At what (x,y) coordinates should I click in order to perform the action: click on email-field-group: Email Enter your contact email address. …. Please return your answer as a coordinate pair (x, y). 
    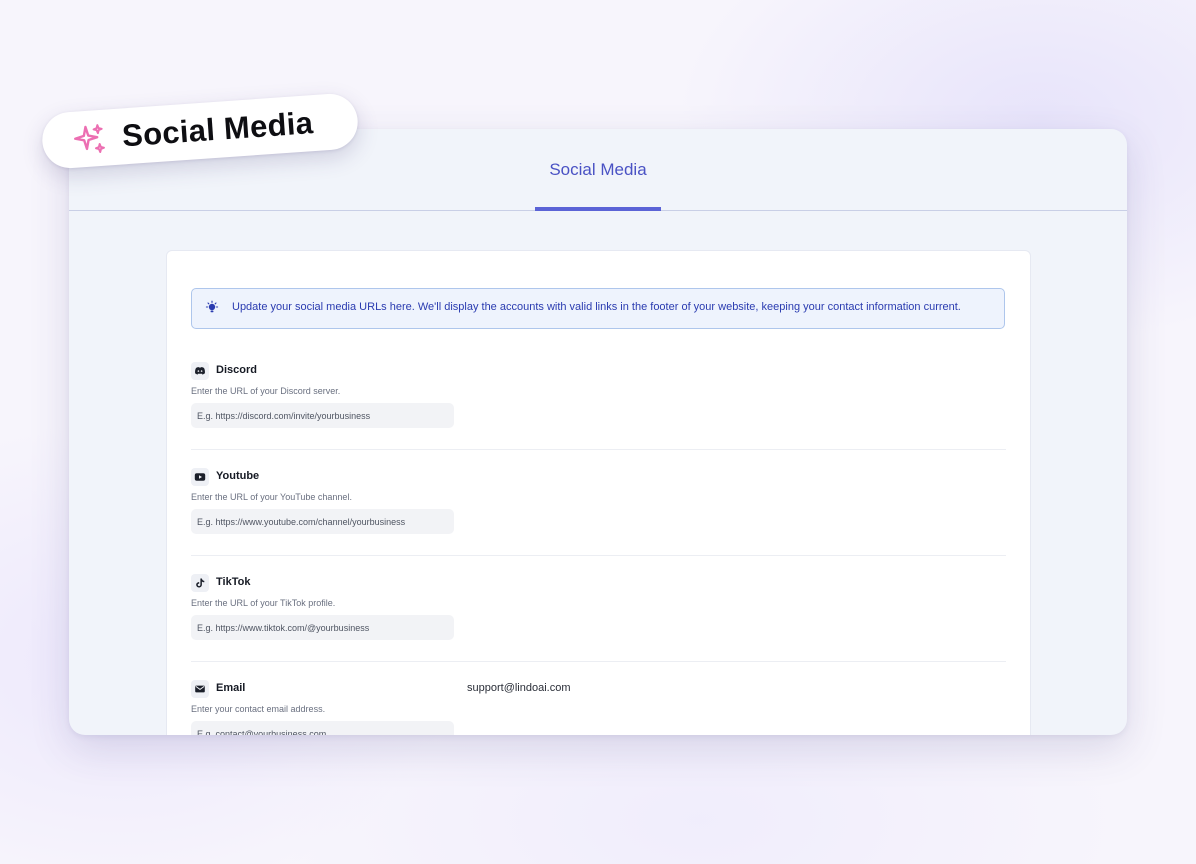
    Looking at the image, I should click on (598, 707).